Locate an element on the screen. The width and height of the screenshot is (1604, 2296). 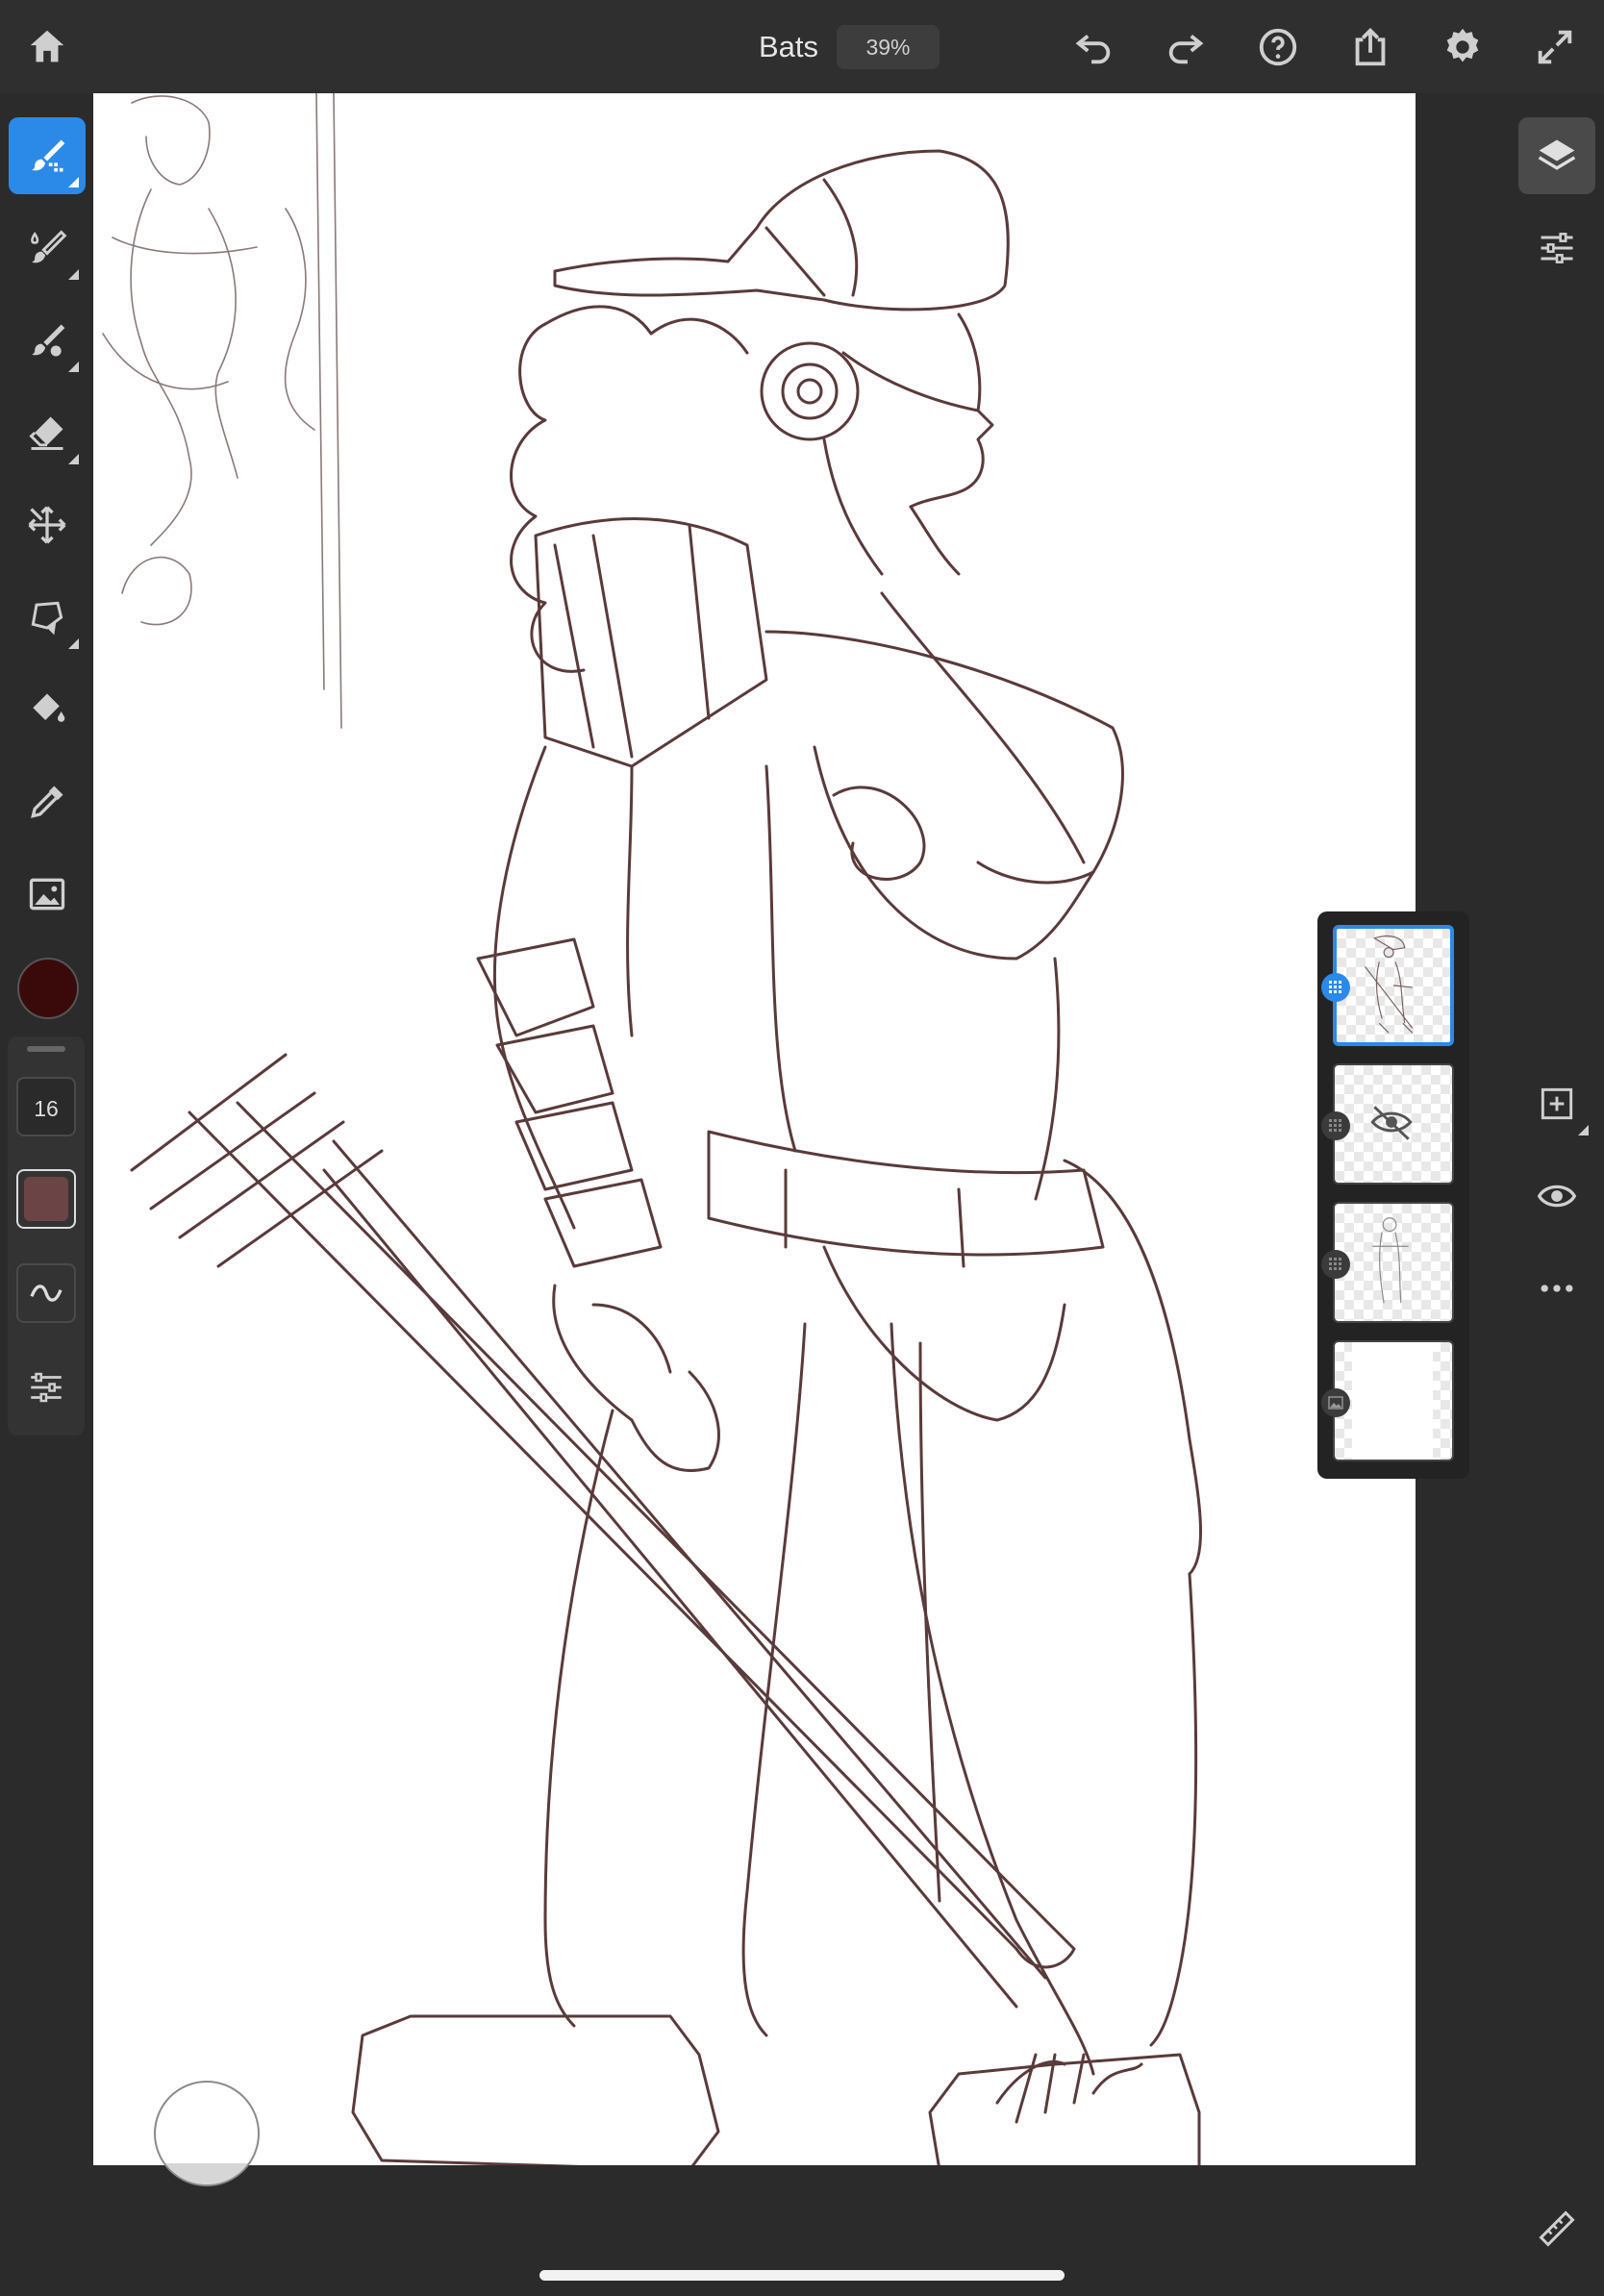
home-icon is located at coordinates (47, 47).